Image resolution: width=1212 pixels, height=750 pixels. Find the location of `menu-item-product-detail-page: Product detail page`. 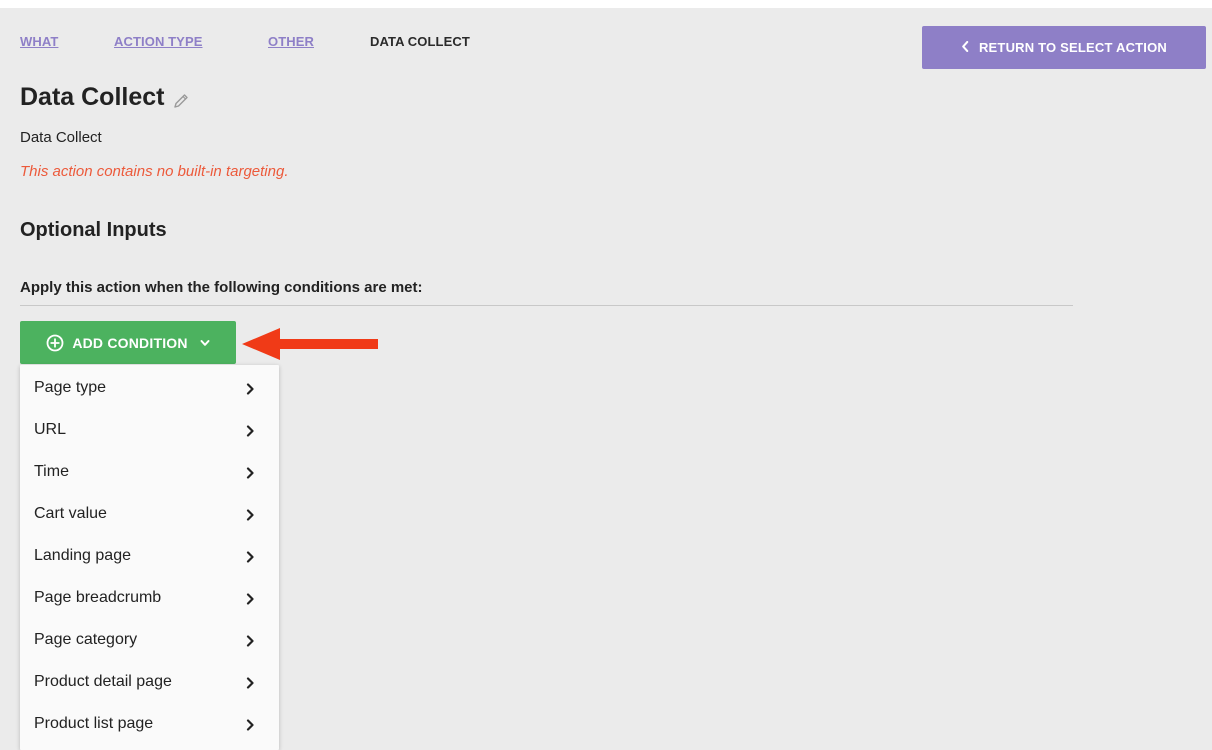

menu-item-product-detail-page: Product detail page is located at coordinates (149, 682).